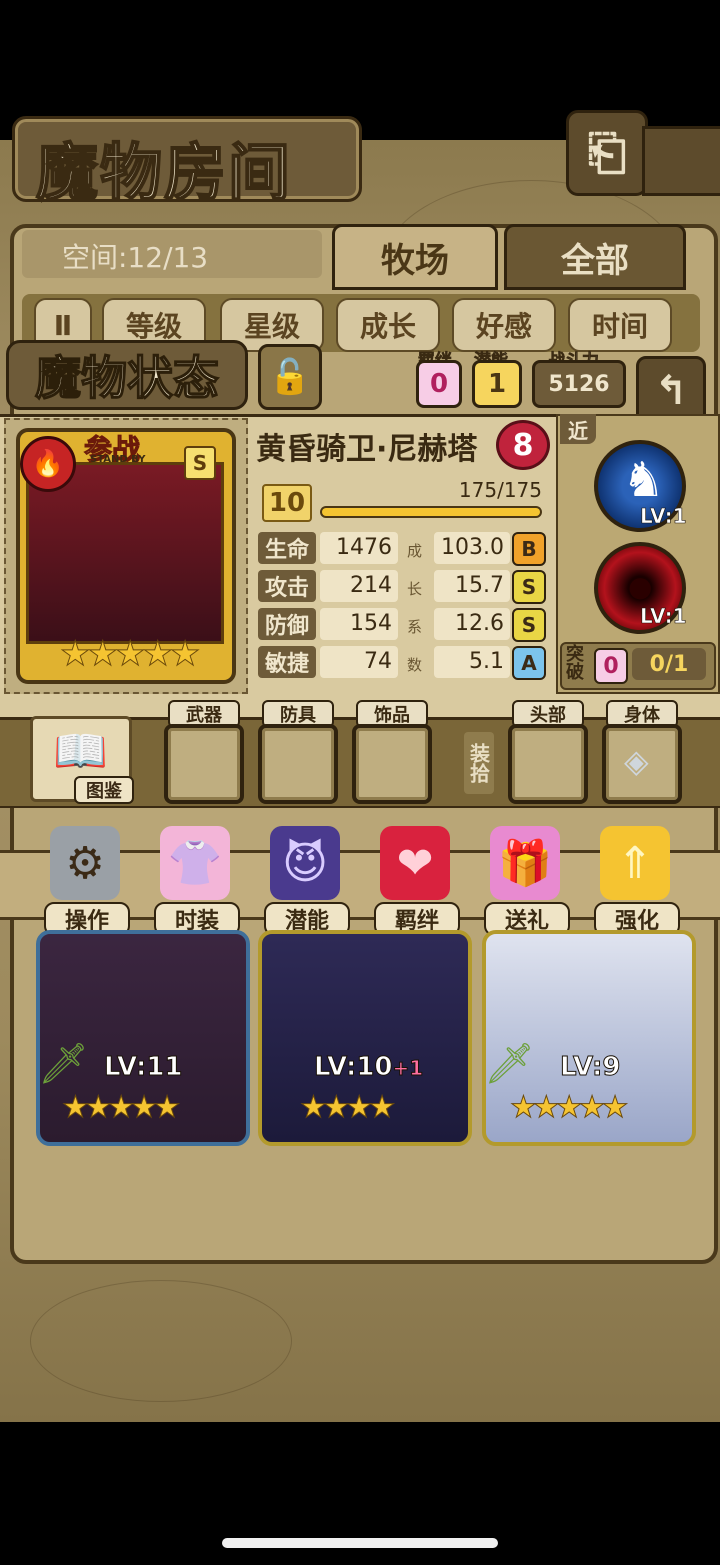 The image size is (720, 1565). What do you see at coordinates (663, 516) in the screenshot?
I see `skill-1-level: LV:1` at bounding box center [663, 516].